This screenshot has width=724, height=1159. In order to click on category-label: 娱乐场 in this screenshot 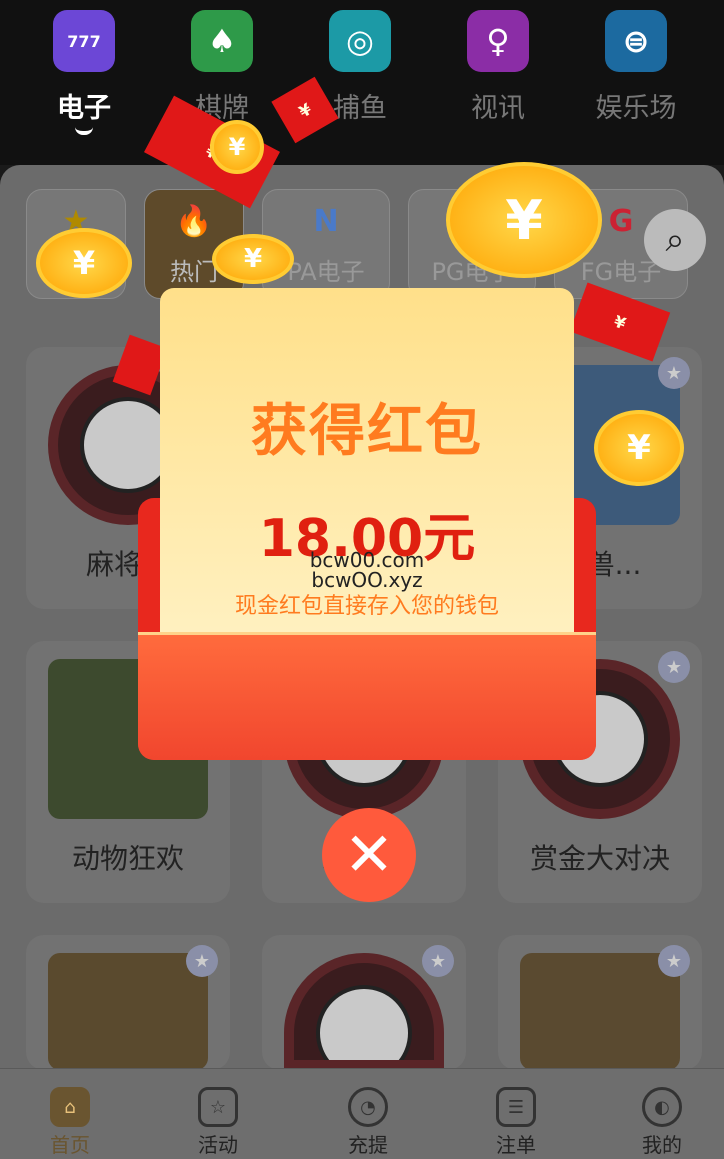, I will do `click(636, 108)`.